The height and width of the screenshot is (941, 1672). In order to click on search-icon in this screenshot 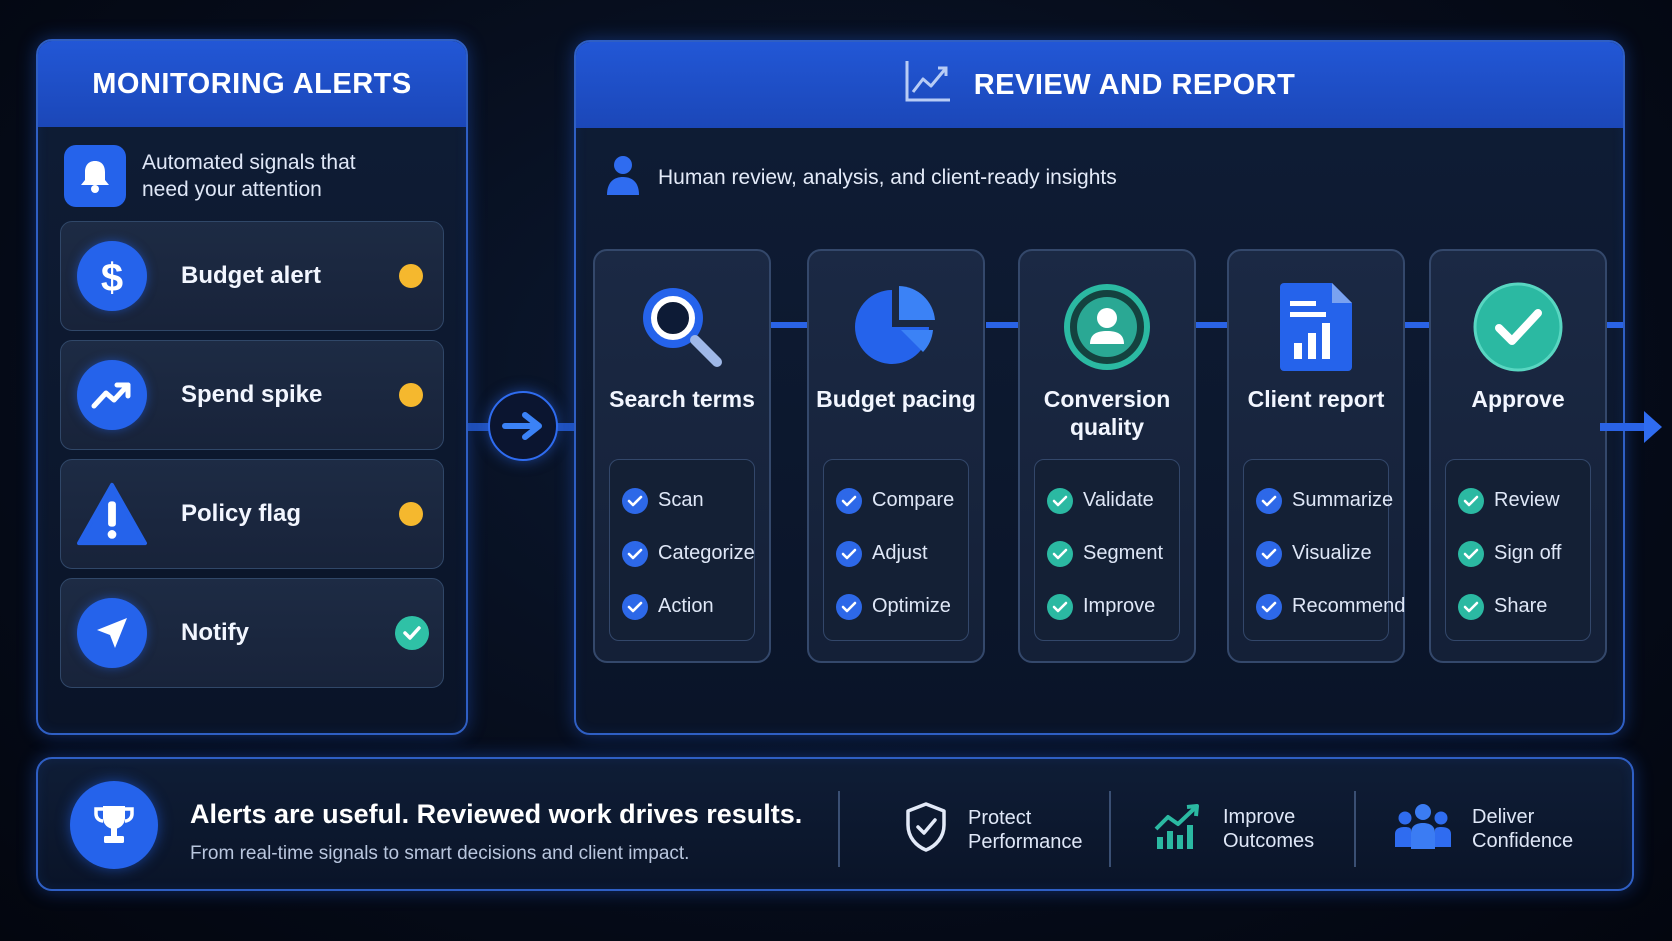, I will do `click(682, 327)`.